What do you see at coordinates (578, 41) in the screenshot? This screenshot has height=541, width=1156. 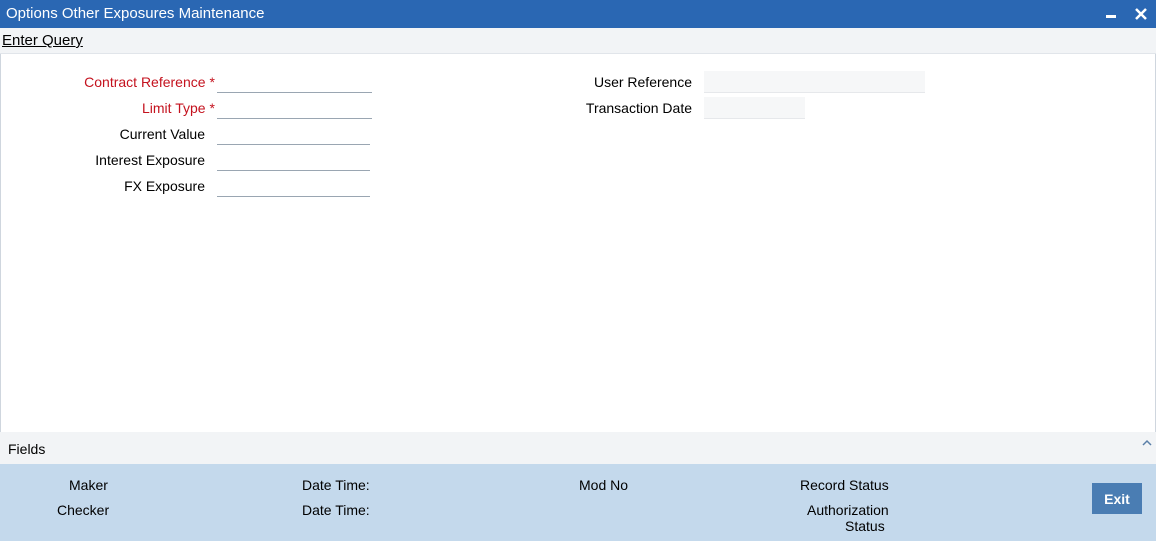 I see `menu-bar: Enter Query` at bounding box center [578, 41].